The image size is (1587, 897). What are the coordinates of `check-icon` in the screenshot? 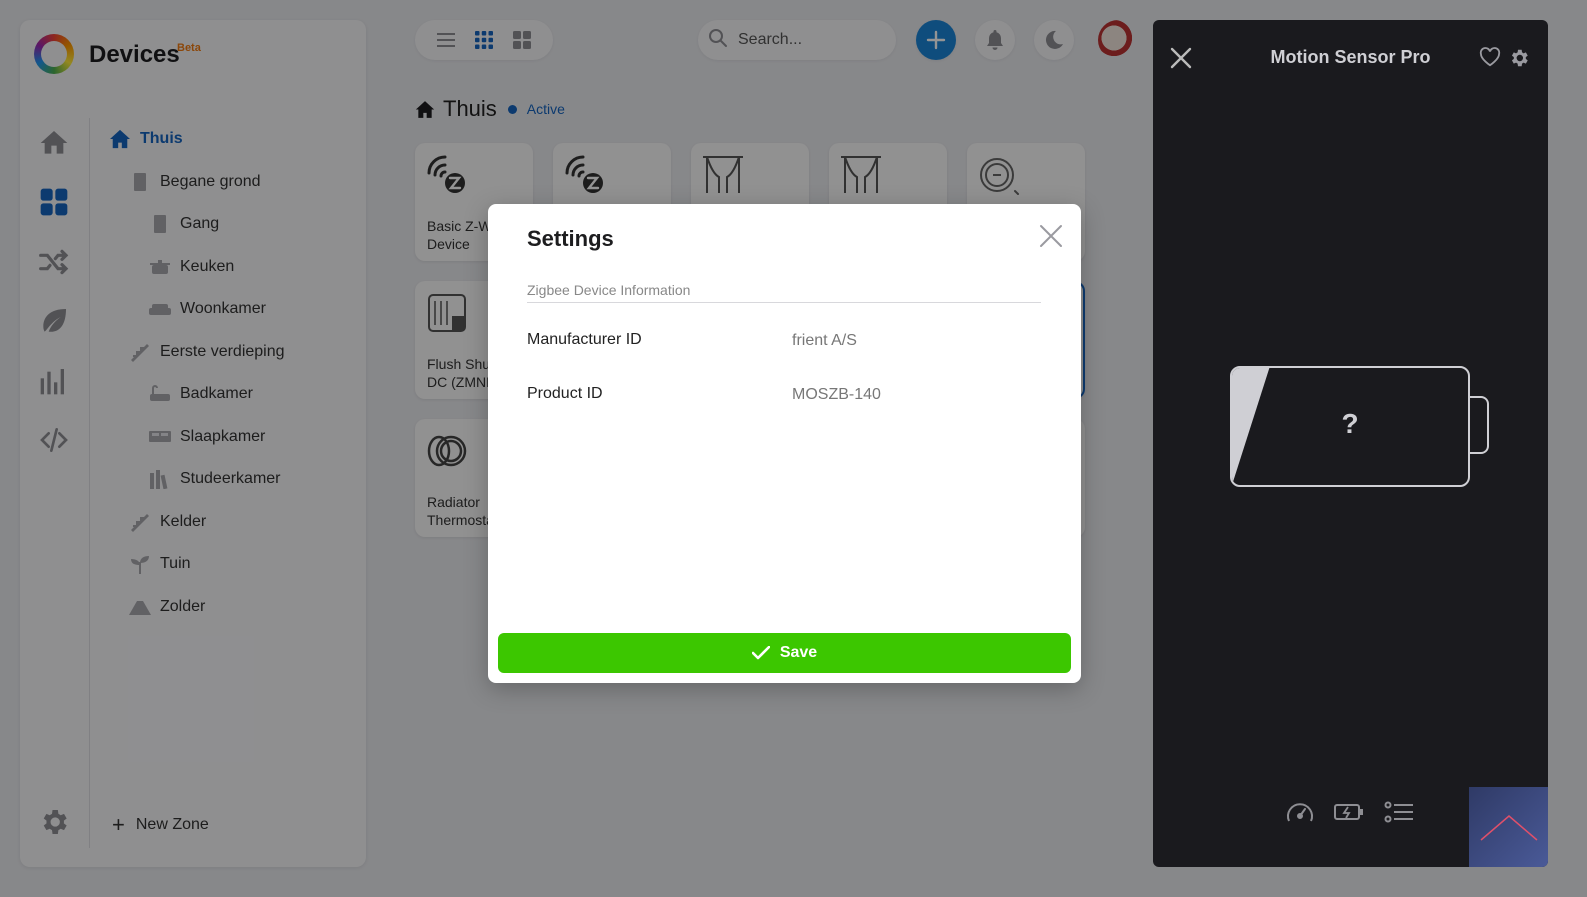 It's located at (760, 653).